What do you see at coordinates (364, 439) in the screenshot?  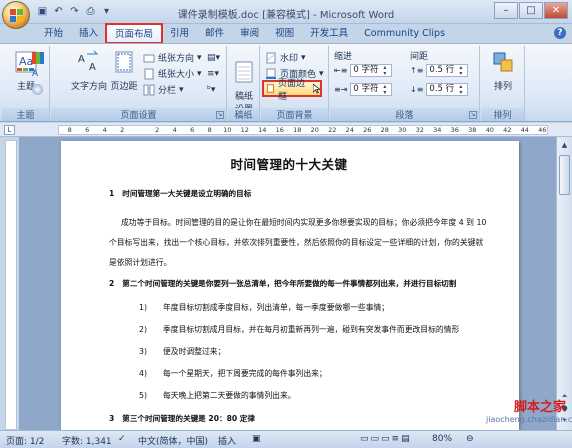 I see `print-layout-view-icon: ▭` at bounding box center [364, 439].